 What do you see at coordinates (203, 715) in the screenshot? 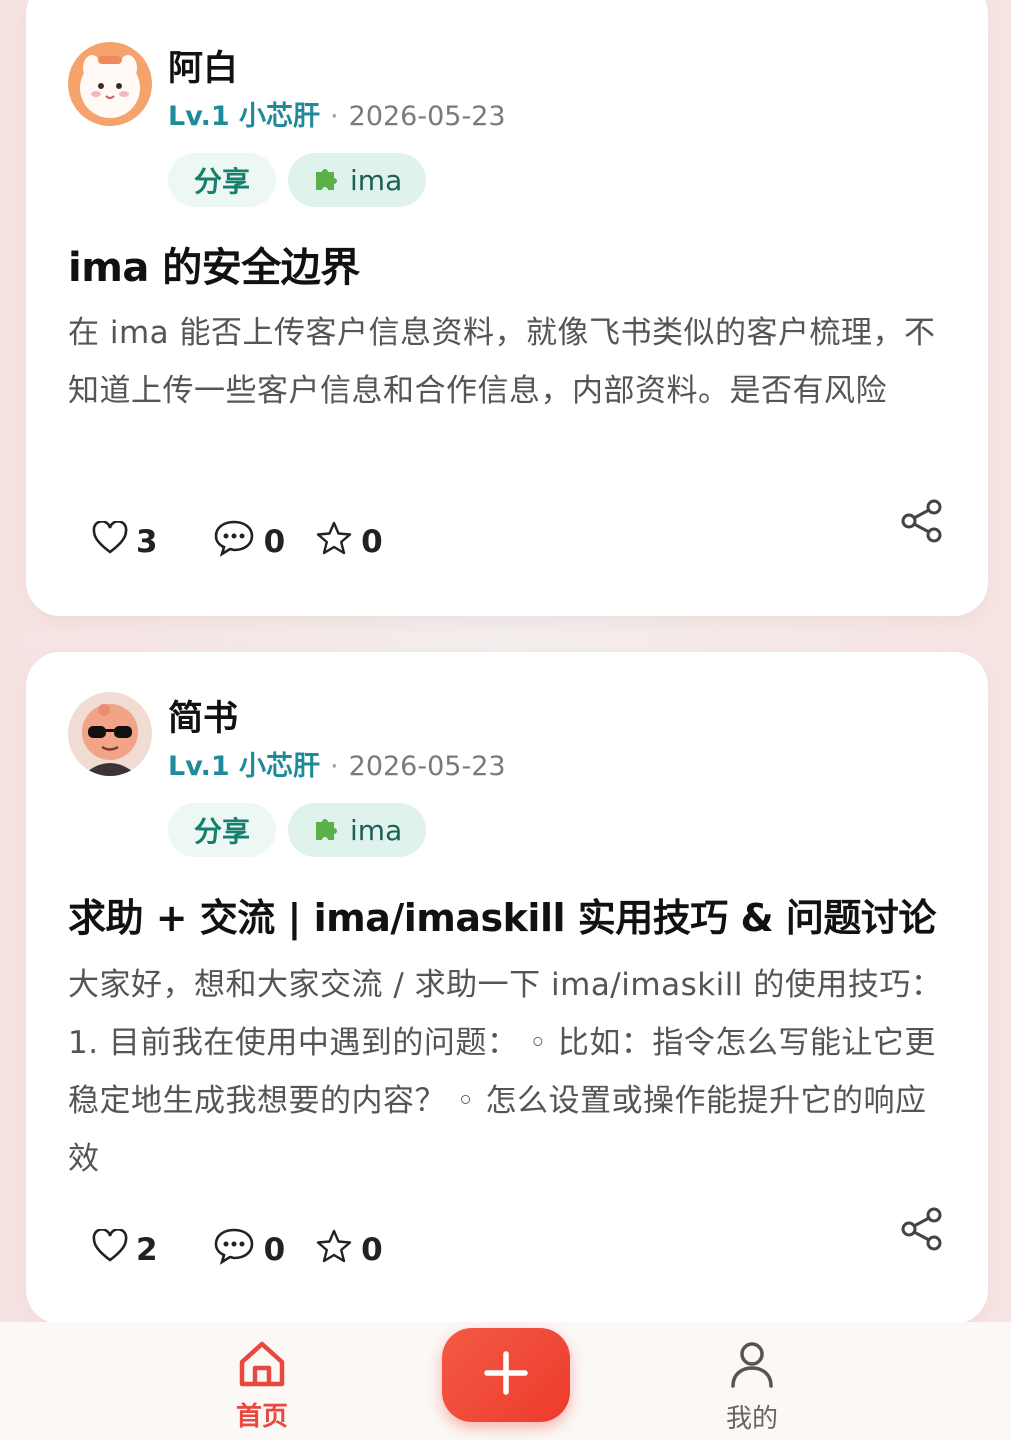
I see `author-name: 简书` at bounding box center [203, 715].